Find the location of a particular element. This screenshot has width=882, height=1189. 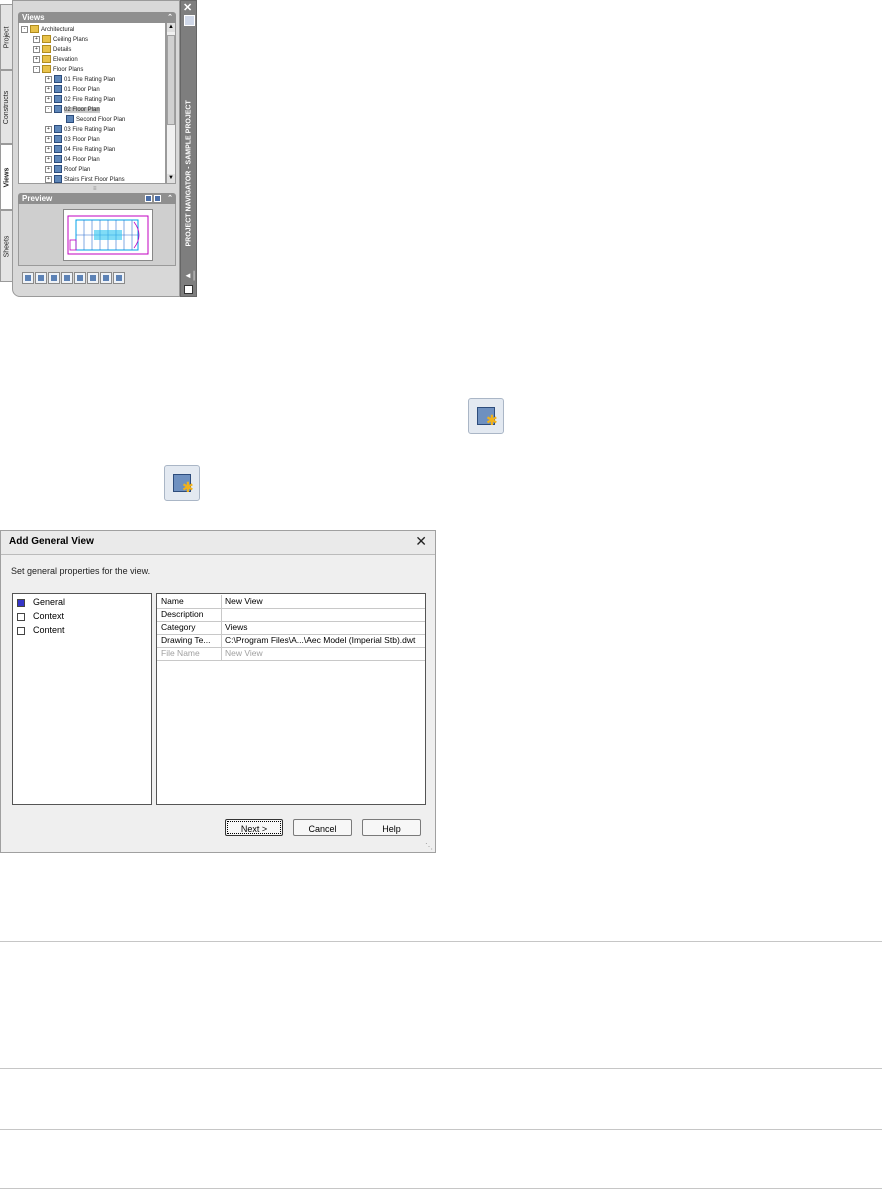

property-value: Views is located at coordinates (324, 627).